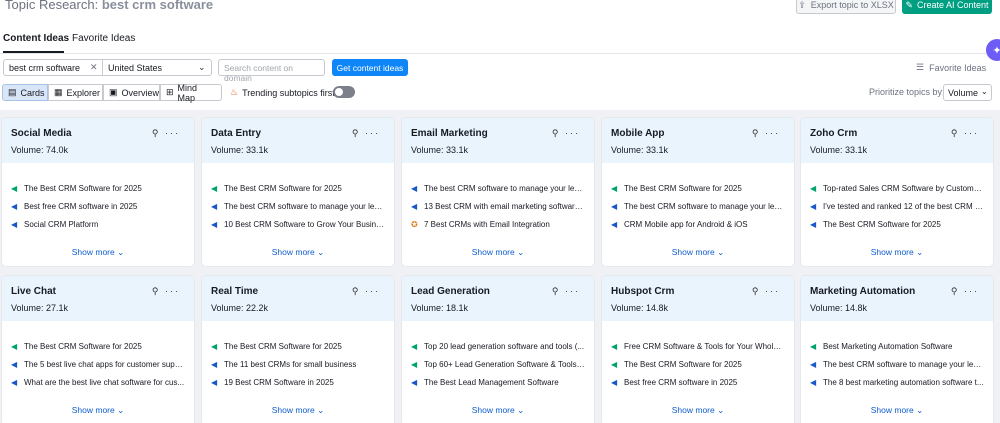  What do you see at coordinates (131, 92) in the screenshot?
I see `view-overview-button: ▣ Overview` at bounding box center [131, 92].